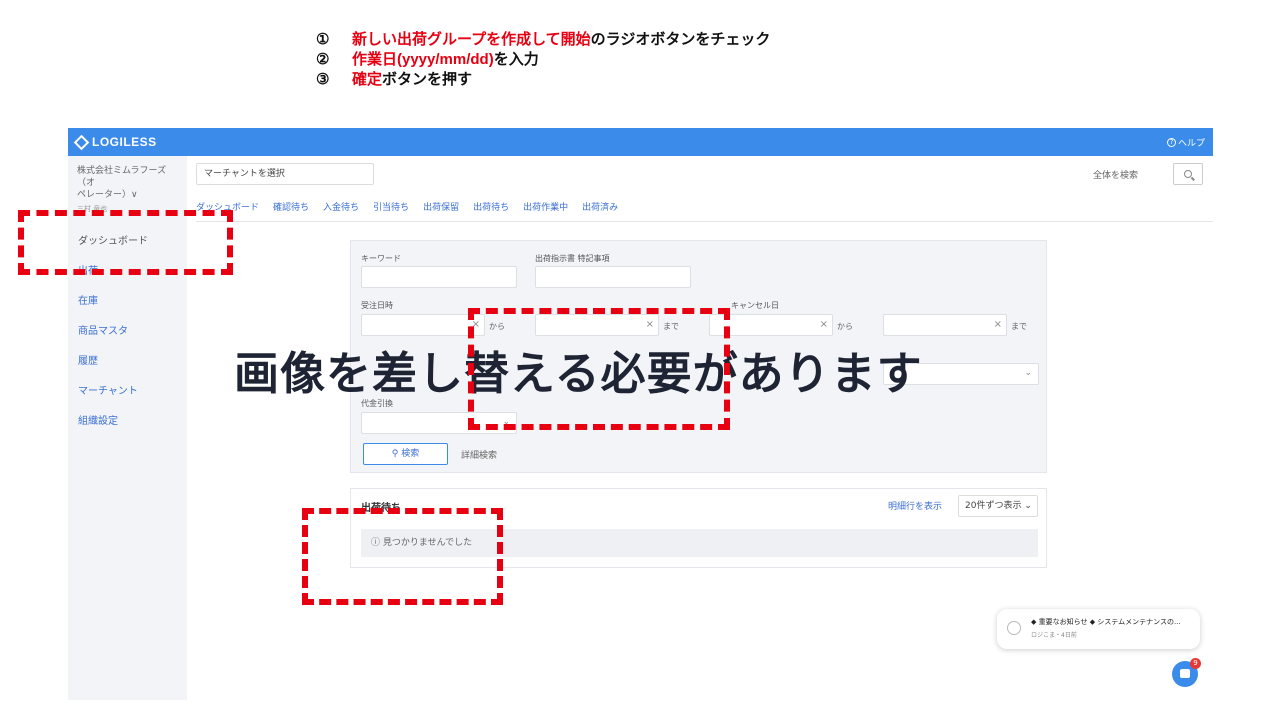 The image size is (1280, 720). I want to click on tab-allocation-wait: 引当待ち, so click(391, 210).